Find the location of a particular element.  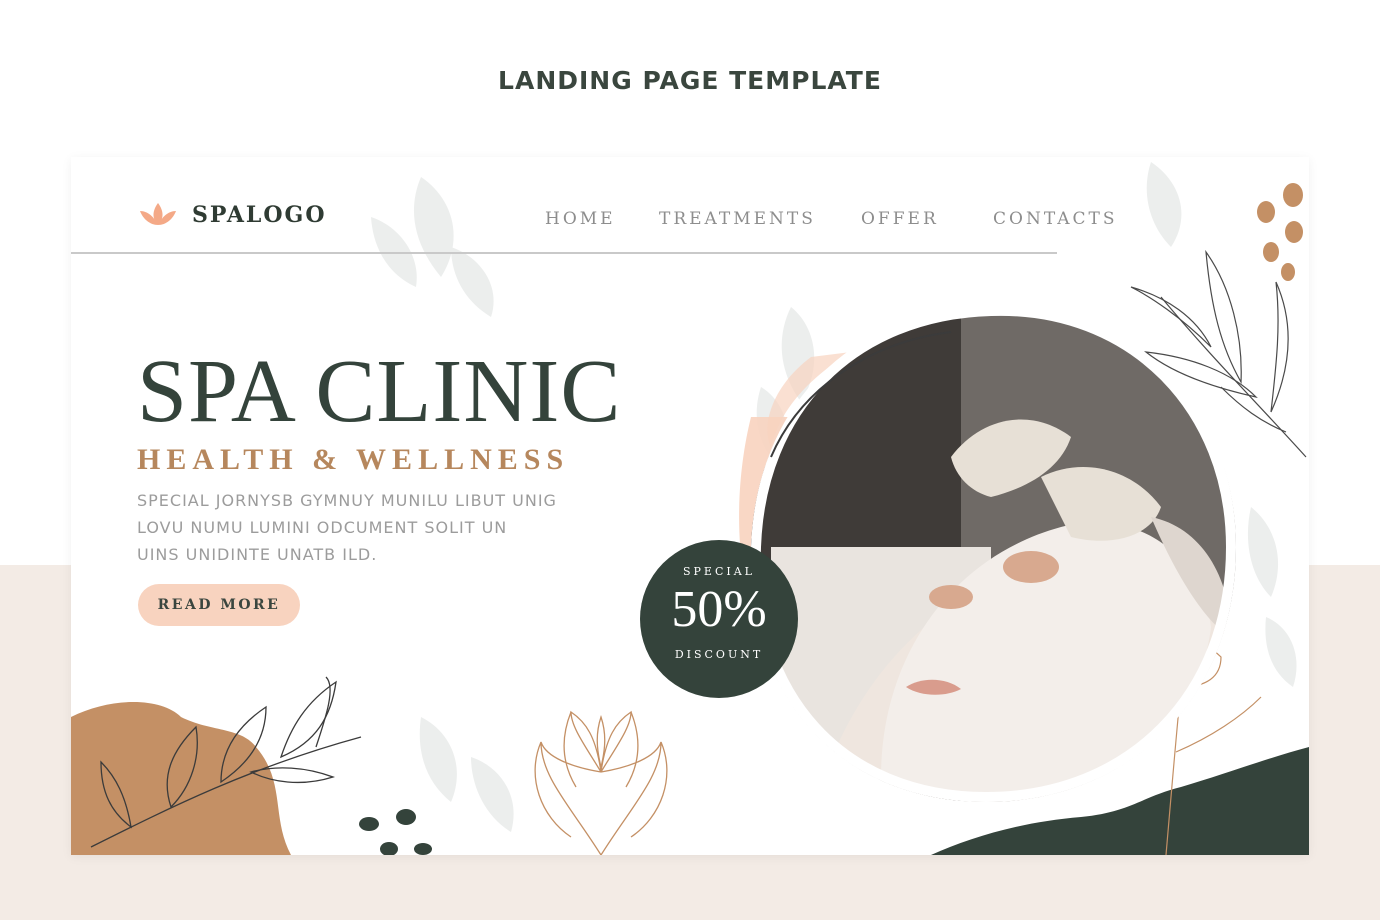

page-heading: LANDING PAGE TEMPLATE is located at coordinates (690, 80).